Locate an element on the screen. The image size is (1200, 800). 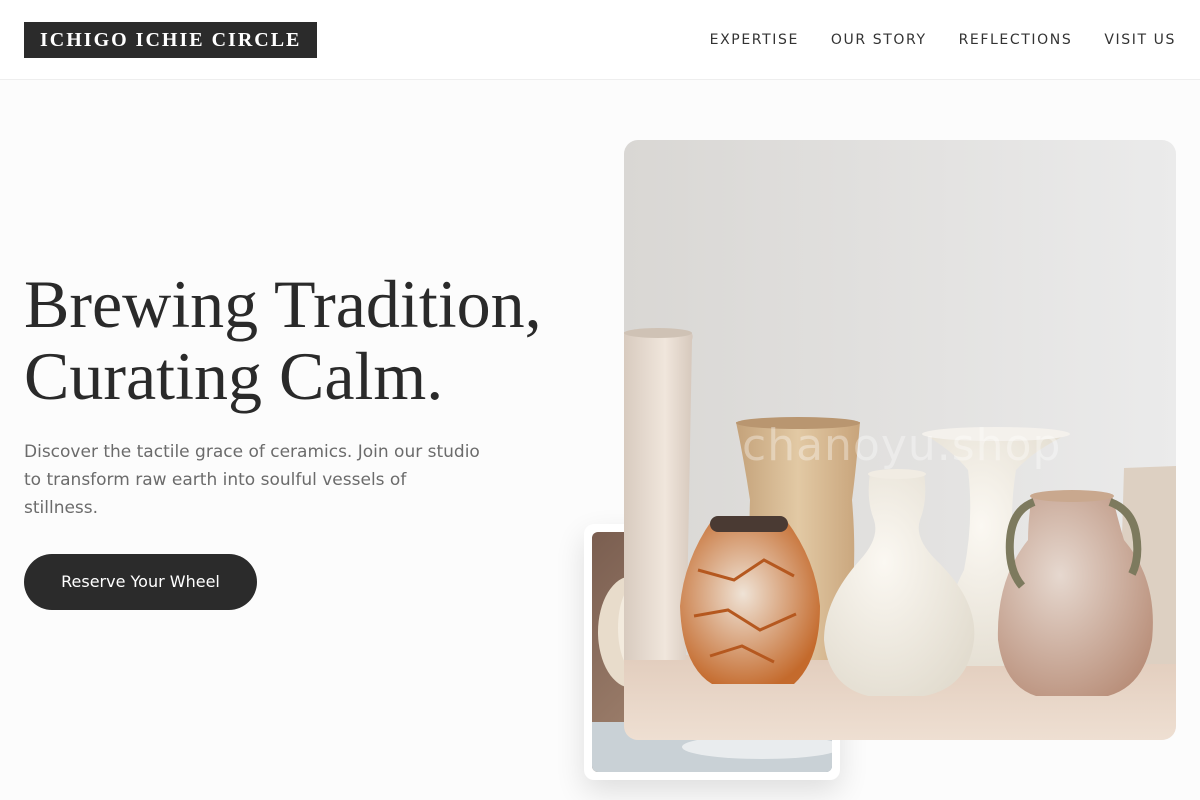
image-watermark: chanoyu.shop is located at coordinates (901, 445).